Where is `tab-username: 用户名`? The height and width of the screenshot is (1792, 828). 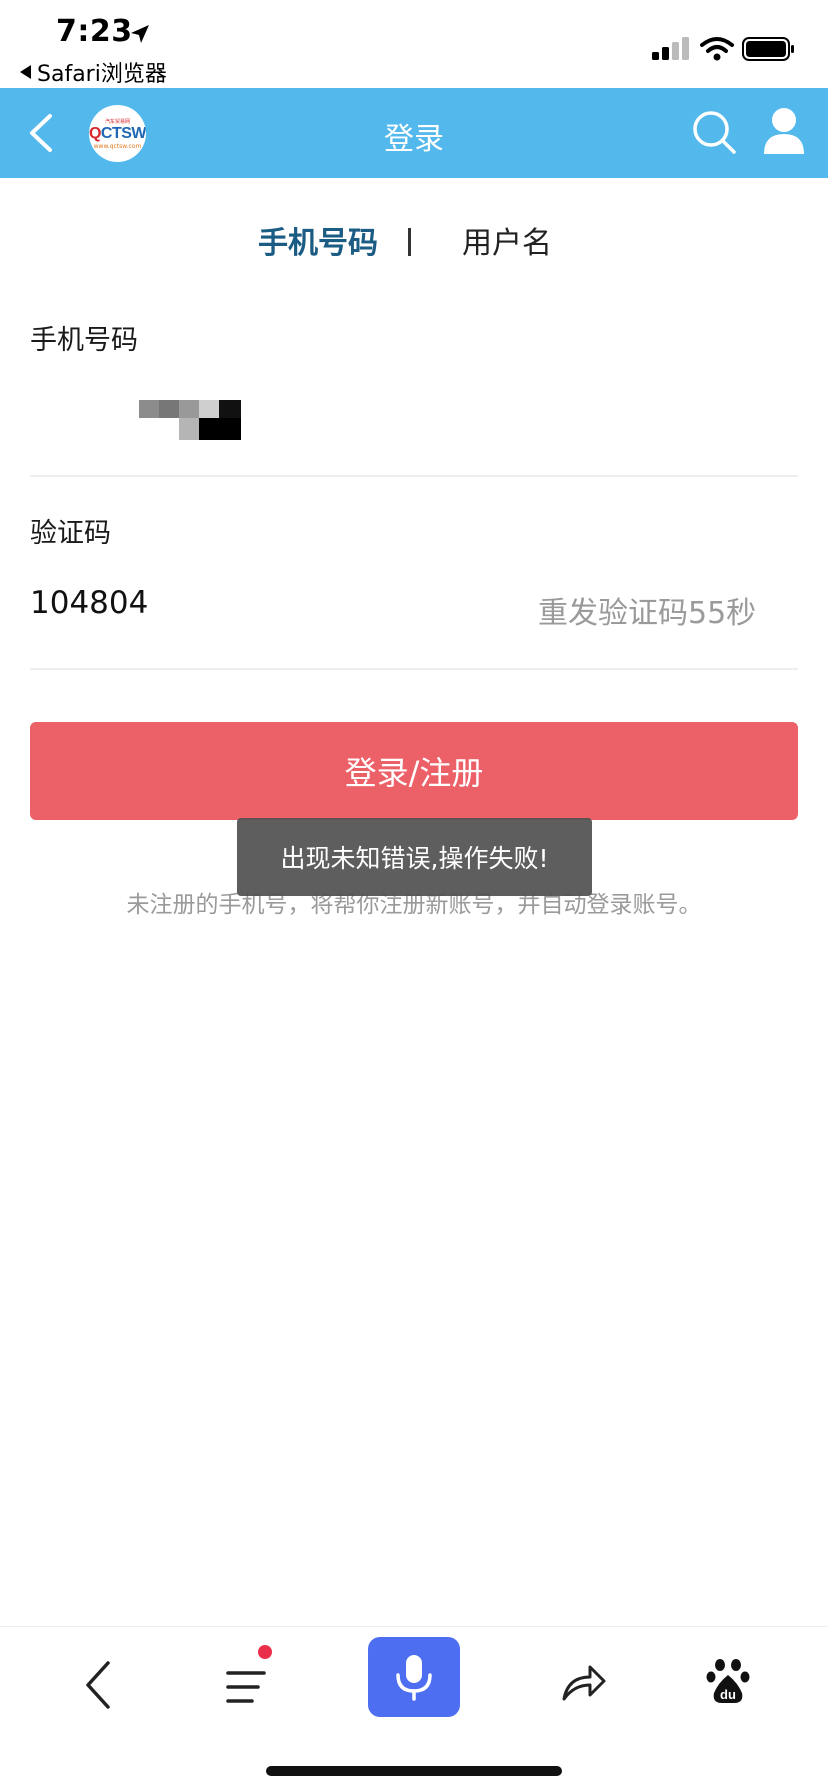 tab-username: 用户名 is located at coordinates (507, 240).